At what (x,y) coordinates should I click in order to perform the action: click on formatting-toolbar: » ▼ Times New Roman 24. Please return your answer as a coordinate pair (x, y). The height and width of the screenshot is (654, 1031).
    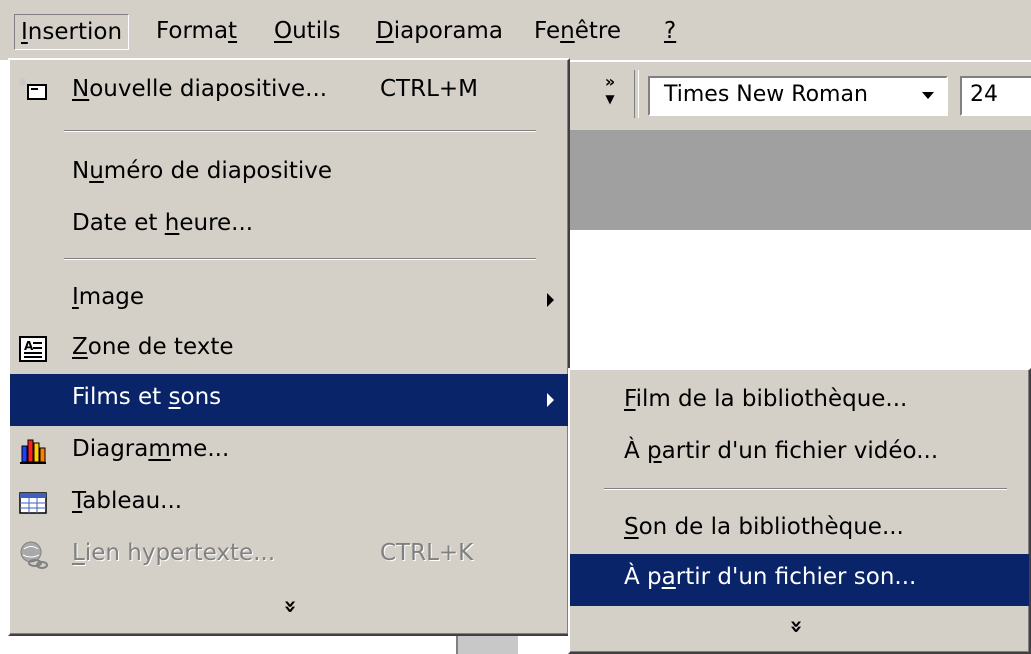
    Looking at the image, I should click on (799, 96).